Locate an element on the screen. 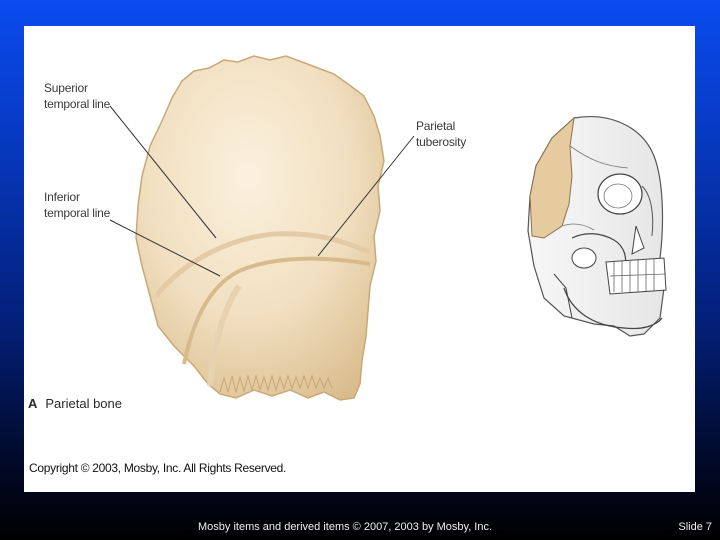  label-line: Parietal is located at coordinates (436, 126).